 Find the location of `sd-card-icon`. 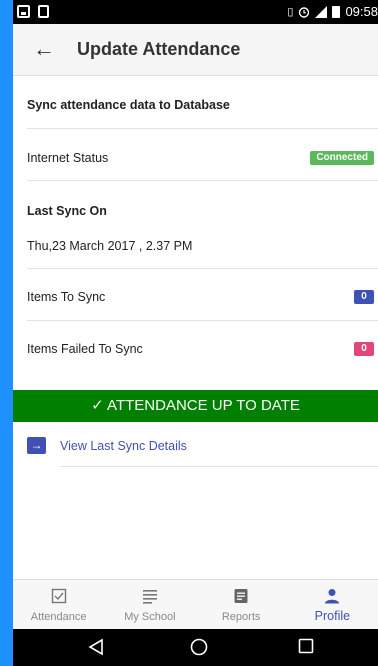

sd-card-icon is located at coordinates (43, 11).